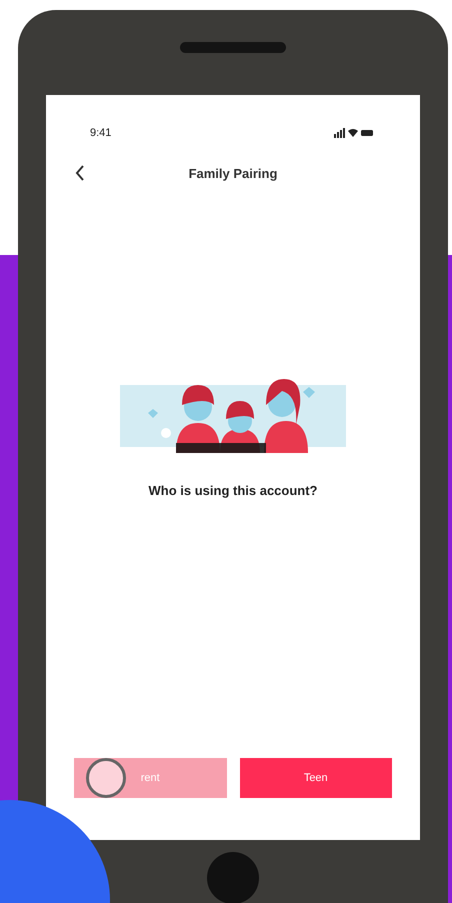  Describe the element at coordinates (150, 778) in the screenshot. I see `choice-button: rent` at that location.